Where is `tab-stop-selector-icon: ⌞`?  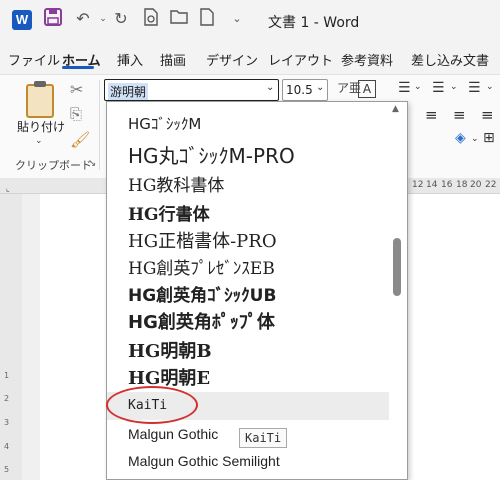
tab-stop-selector-icon: ⌞ is located at coordinates (8, 188).